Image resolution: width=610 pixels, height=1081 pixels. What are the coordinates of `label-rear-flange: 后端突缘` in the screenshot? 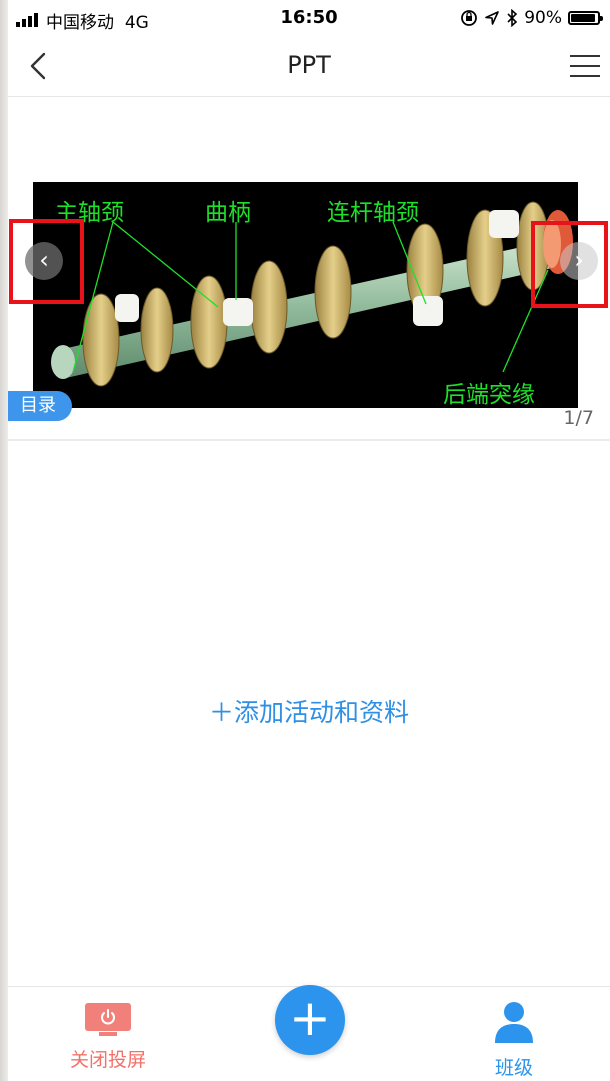 It's located at (489, 395).